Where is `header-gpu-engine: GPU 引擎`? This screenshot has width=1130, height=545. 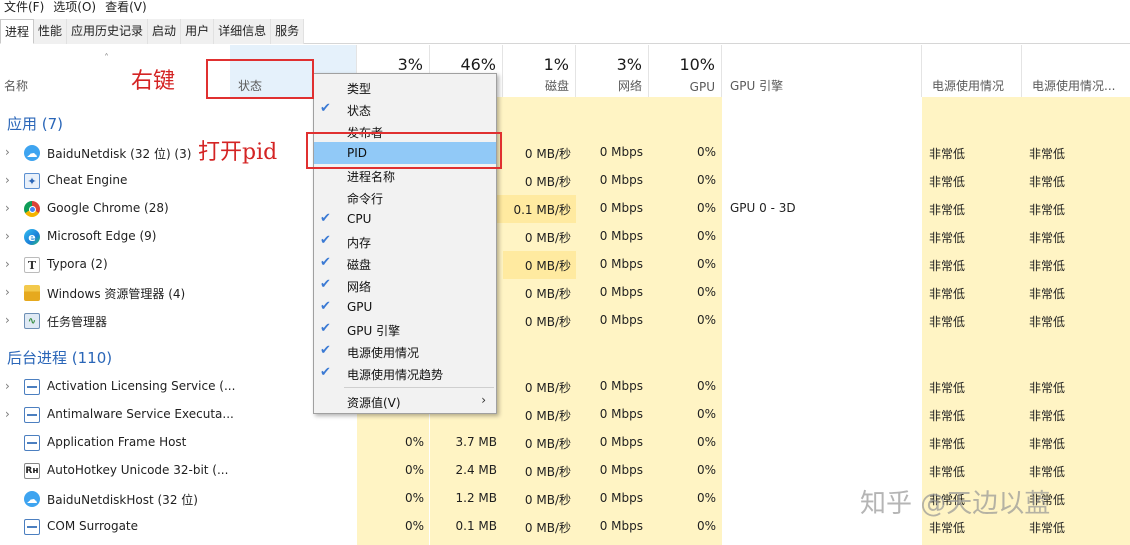
header-gpu-engine: GPU 引擎 is located at coordinates (822, 71).